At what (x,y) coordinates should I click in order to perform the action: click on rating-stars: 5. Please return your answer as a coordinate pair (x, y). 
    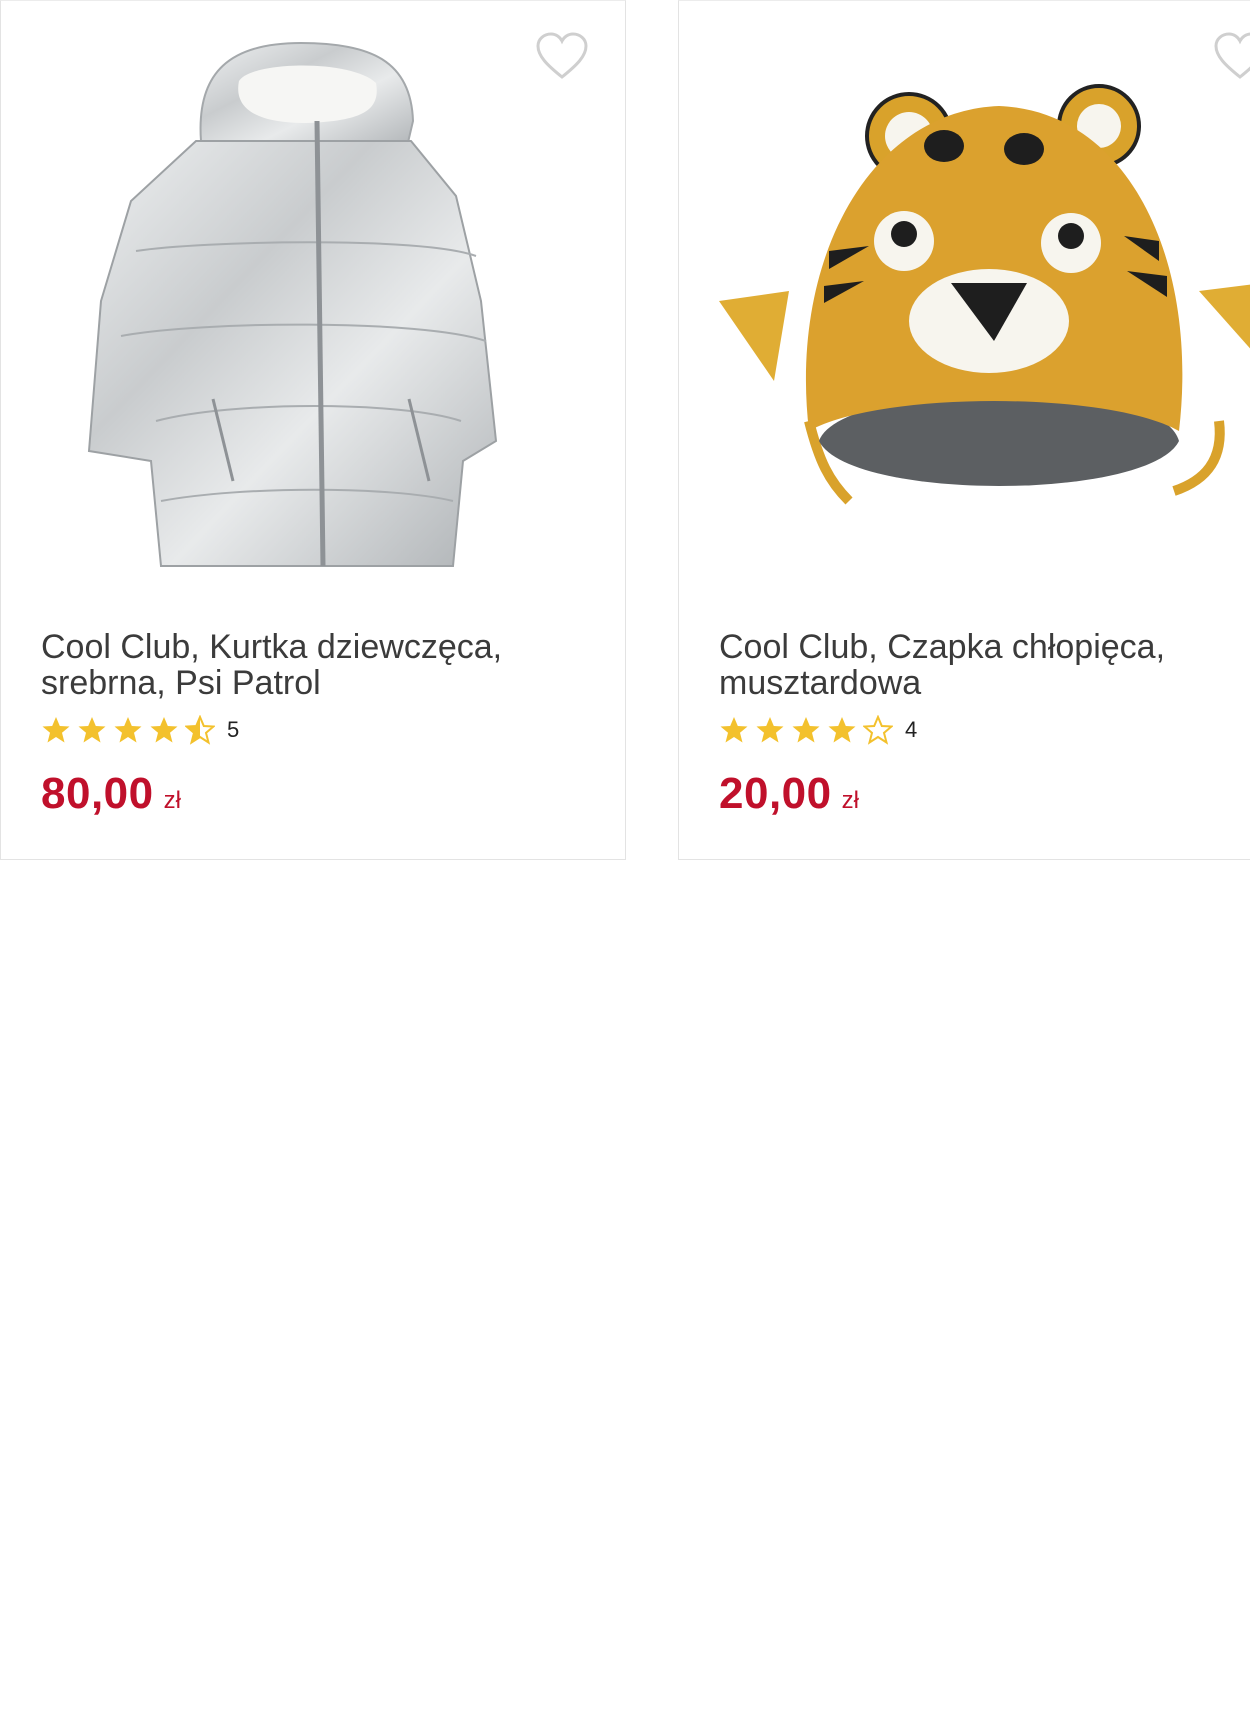
    Looking at the image, I should click on (140, 730).